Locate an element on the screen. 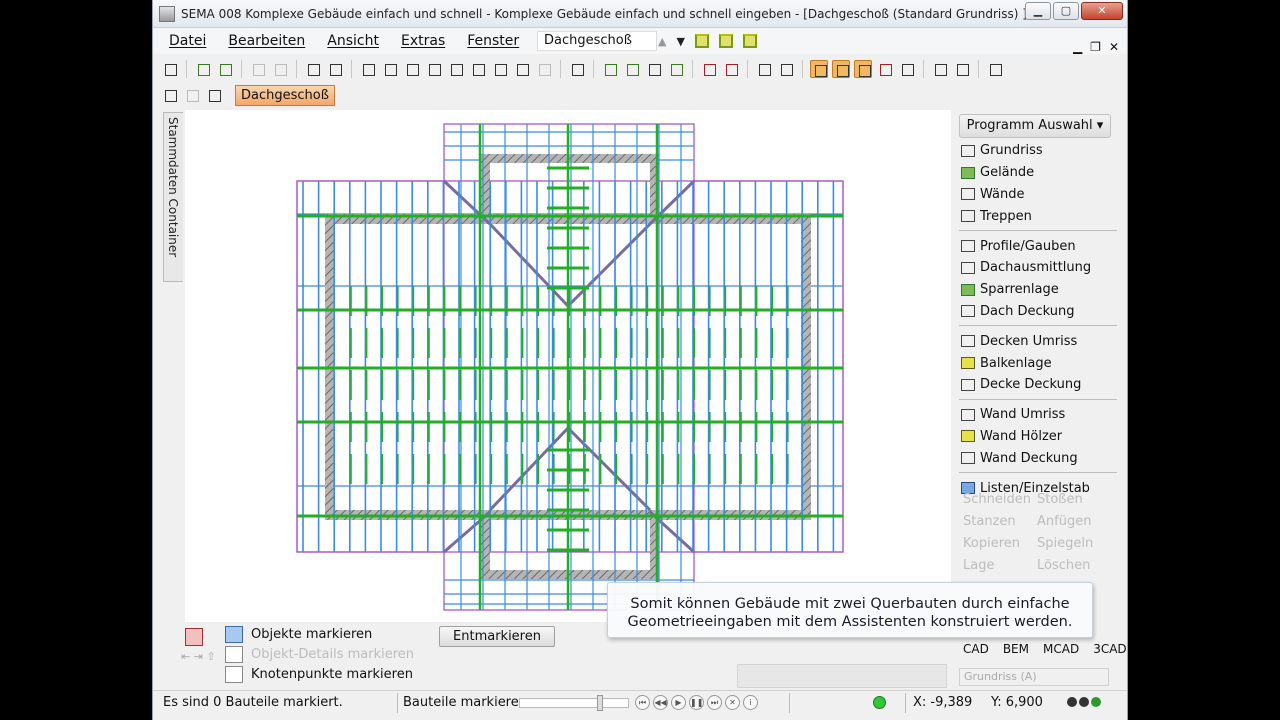 Image resolution: width=1280 pixels, height=720 pixels. stop-icon: ✕ is located at coordinates (732, 702).